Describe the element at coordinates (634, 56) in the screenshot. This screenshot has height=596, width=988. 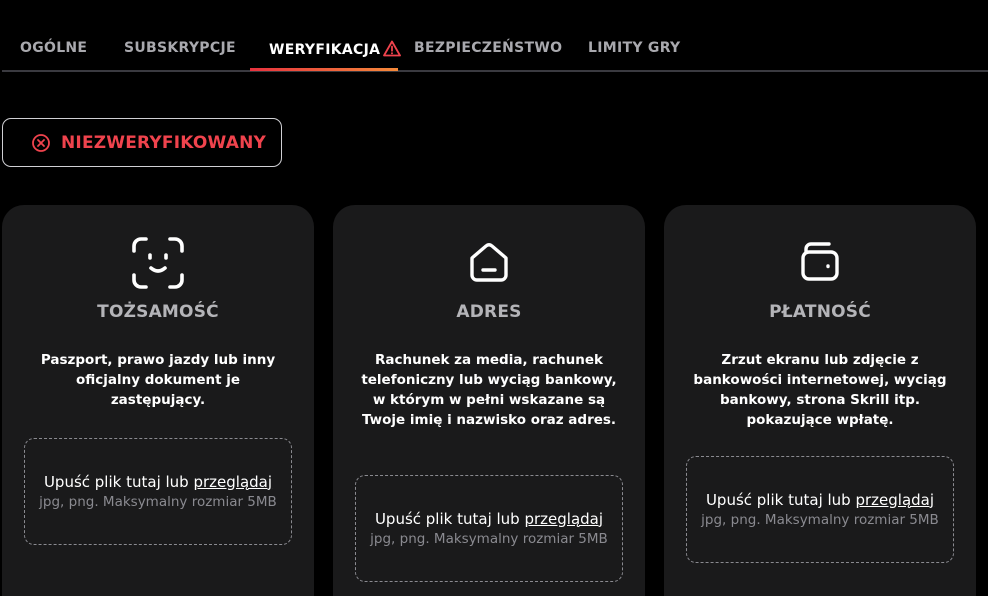
I see `tab-game-limits: LIMITY GRY` at that location.